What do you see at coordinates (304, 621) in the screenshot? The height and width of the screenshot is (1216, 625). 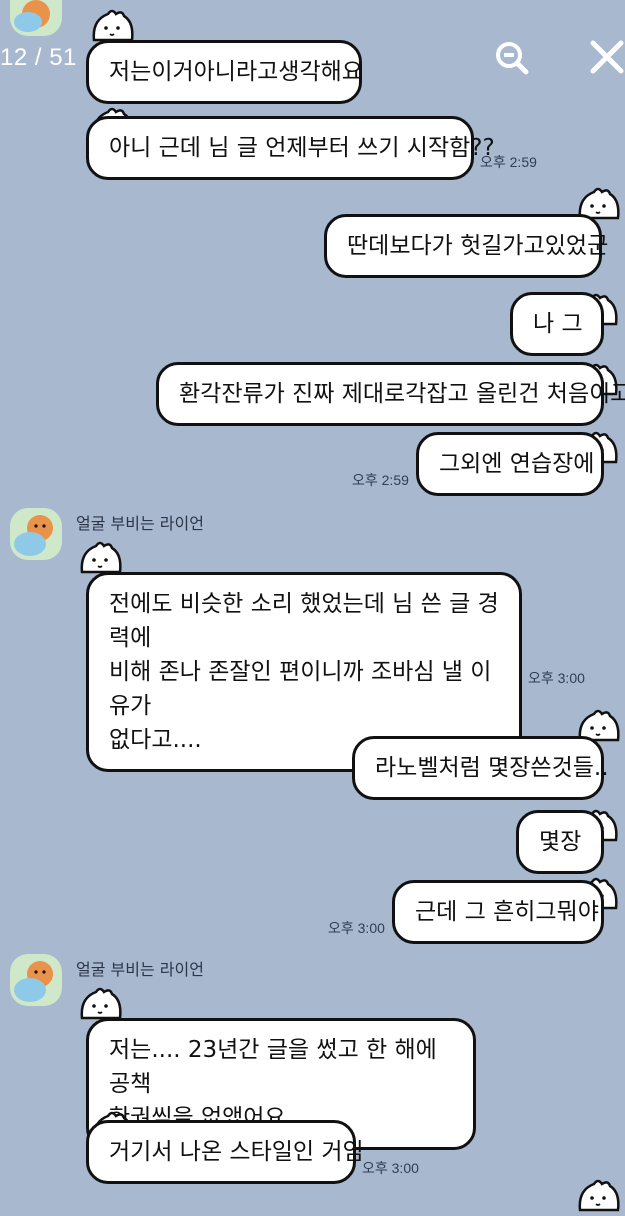 I see `message-line: 전에도 비슷한 소리 했었는데 님 쓴 글 경력에` at bounding box center [304, 621].